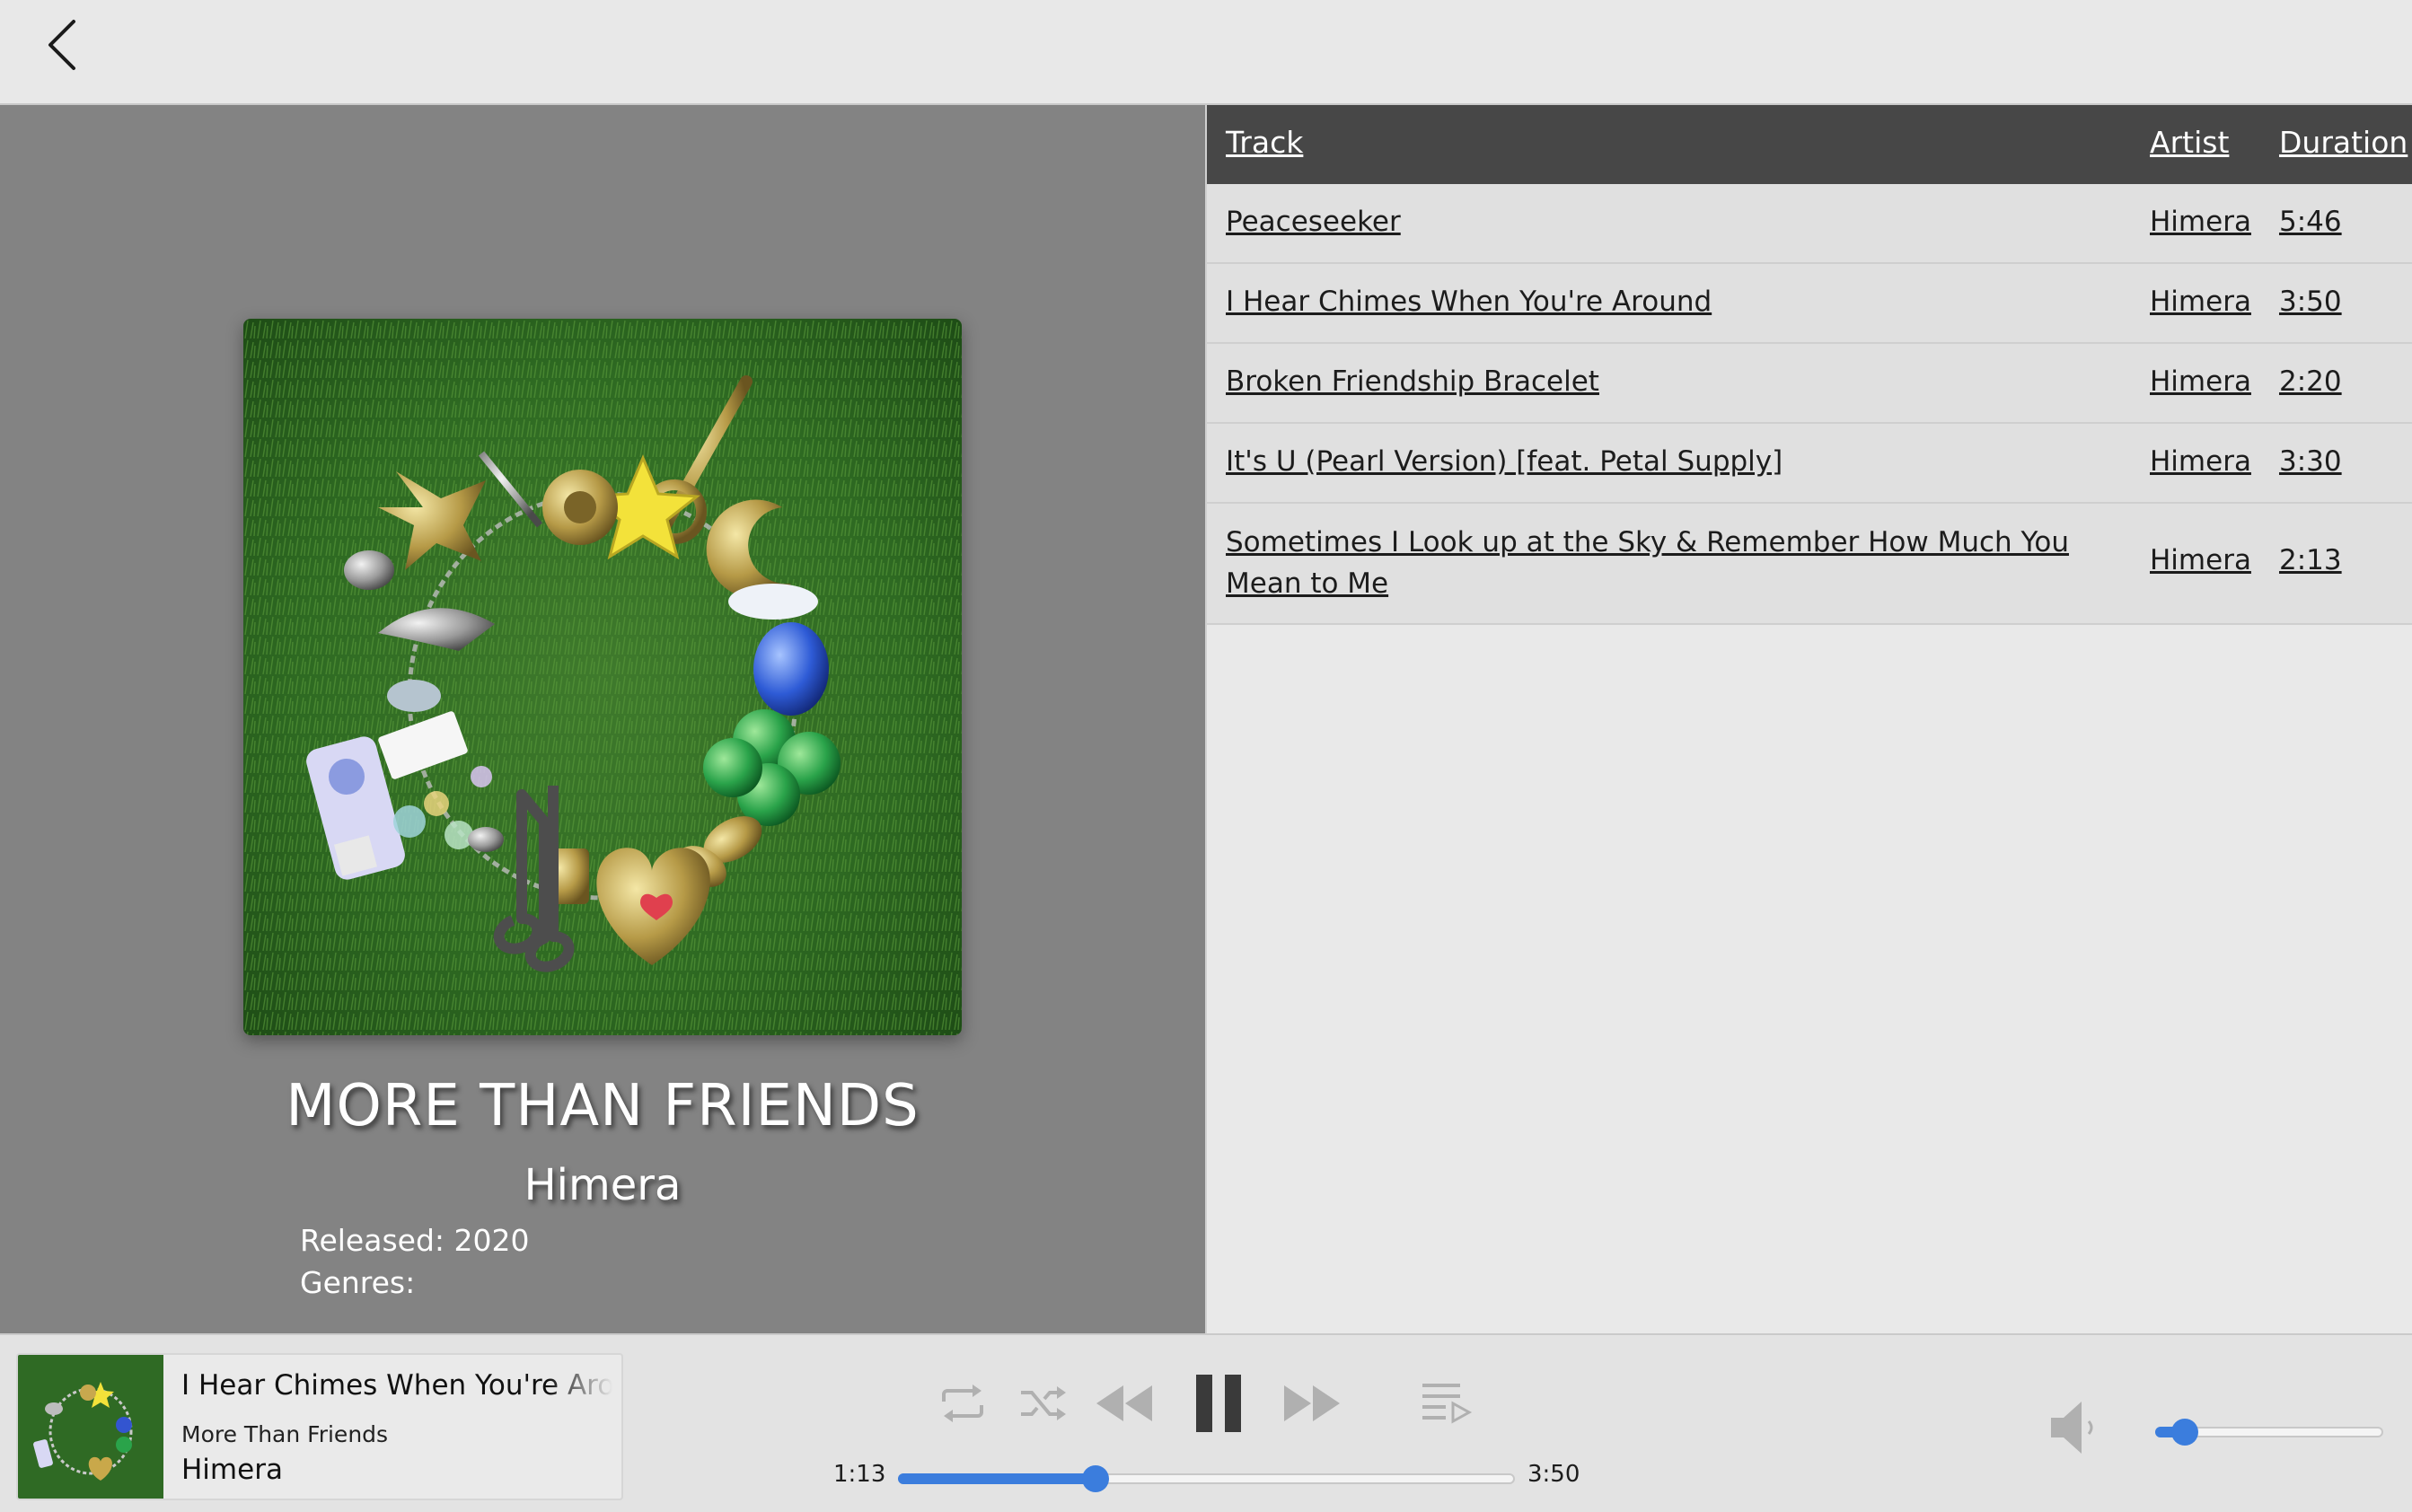 The height and width of the screenshot is (1512, 2412). What do you see at coordinates (859, 1474) in the screenshot?
I see `elapsed-time: 1:13` at bounding box center [859, 1474].